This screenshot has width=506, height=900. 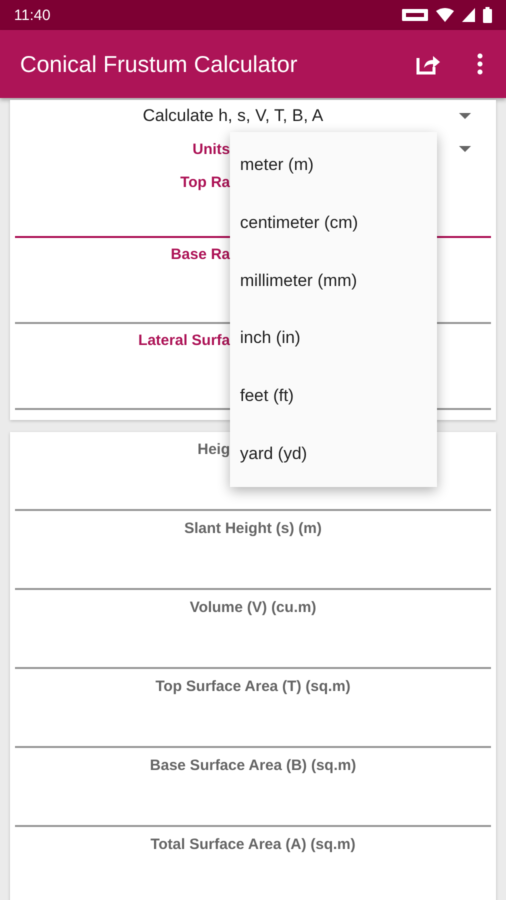 What do you see at coordinates (184, 340) in the screenshot?
I see `field-label: Lateral Surfa` at bounding box center [184, 340].